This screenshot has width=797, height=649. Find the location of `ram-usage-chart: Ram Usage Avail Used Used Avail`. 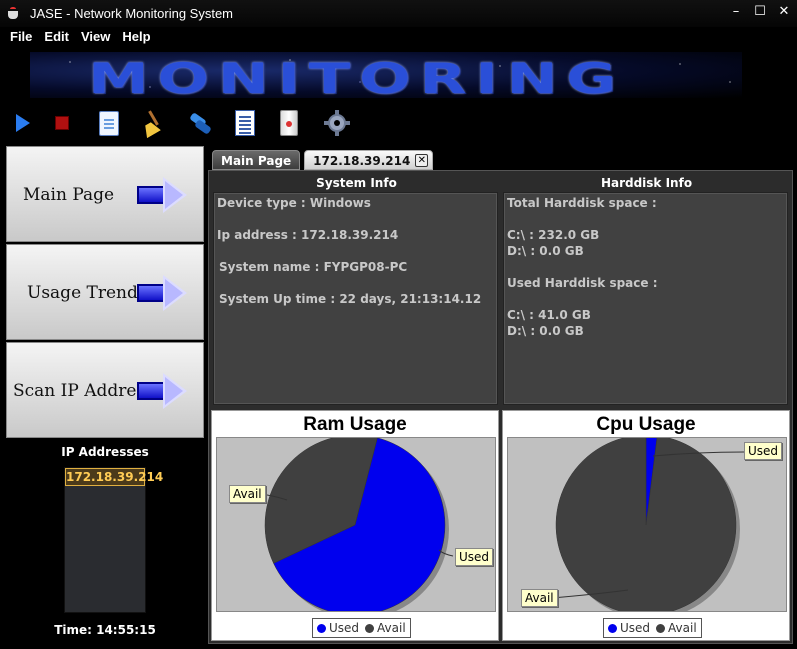

ram-usage-chart: Ram Usage Avail Used Used Avail is located at coordinates (355, 525).